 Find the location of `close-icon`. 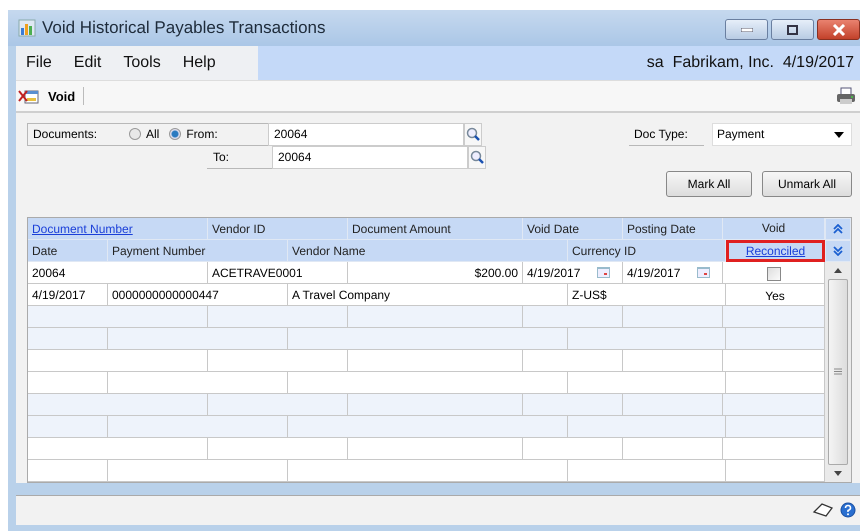

close-icon is located at coordinates (839, 30).